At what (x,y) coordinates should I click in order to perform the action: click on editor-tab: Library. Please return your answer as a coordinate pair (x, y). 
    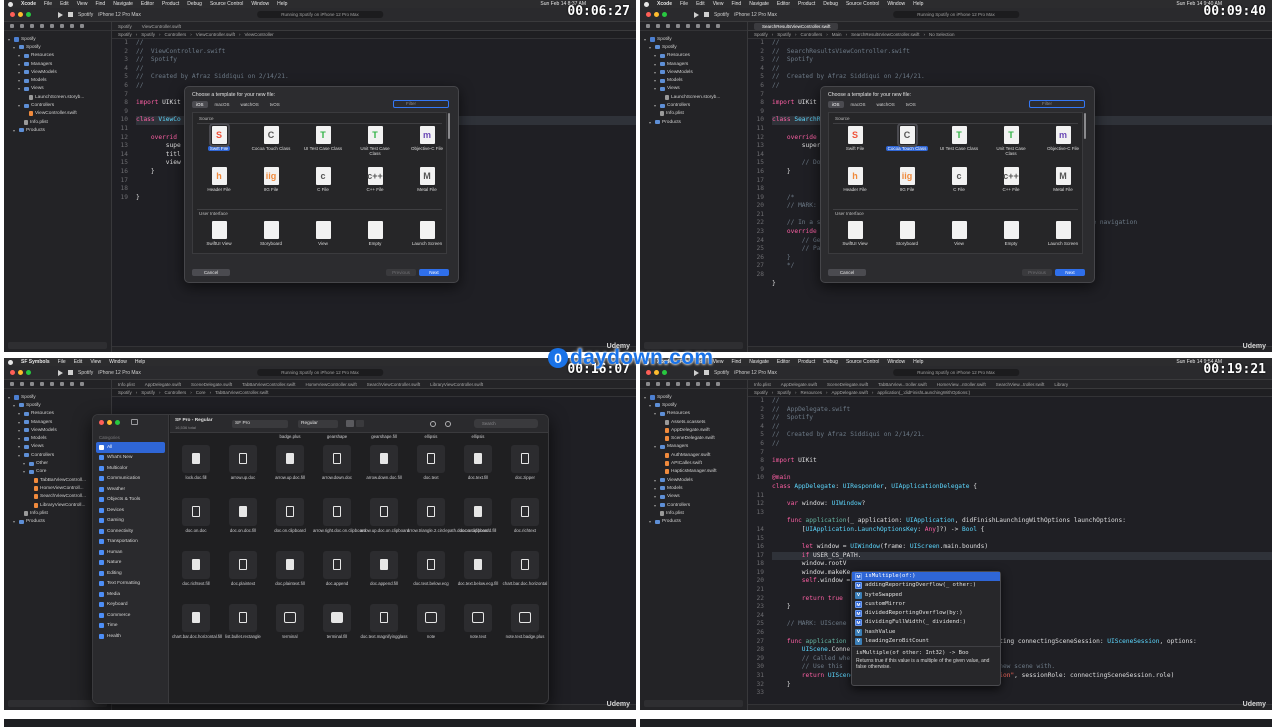
    Looking at the image, I should click on (1061, 384).